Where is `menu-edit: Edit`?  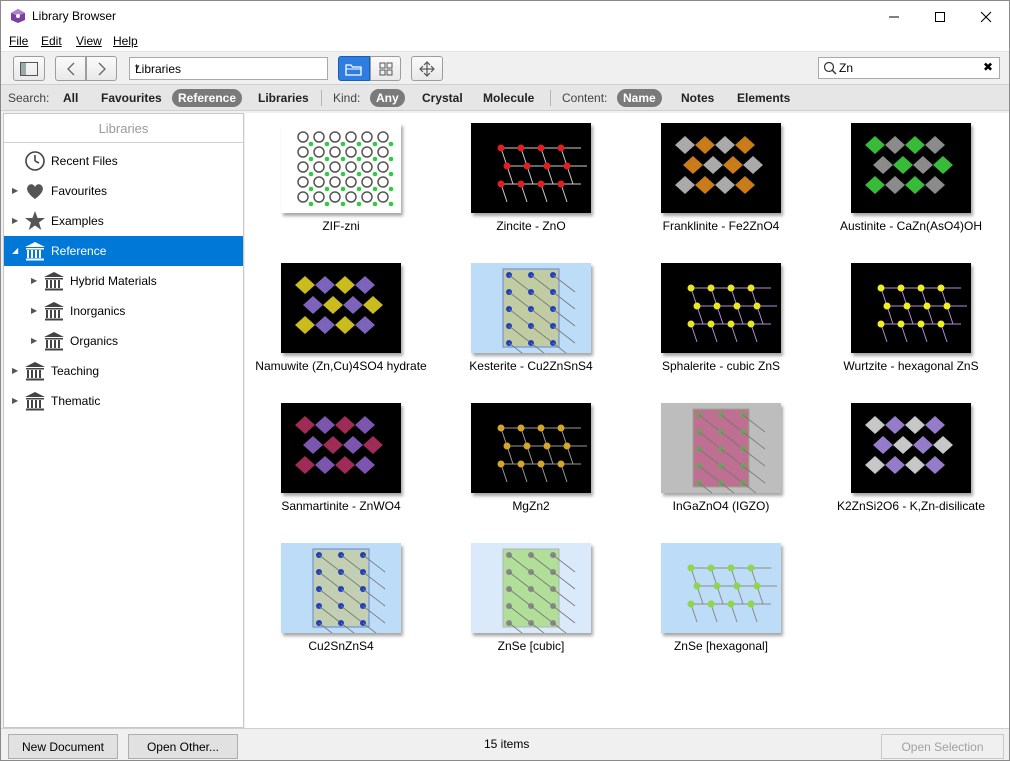 menu-edit: Edit is located at coordinates (51, 41).